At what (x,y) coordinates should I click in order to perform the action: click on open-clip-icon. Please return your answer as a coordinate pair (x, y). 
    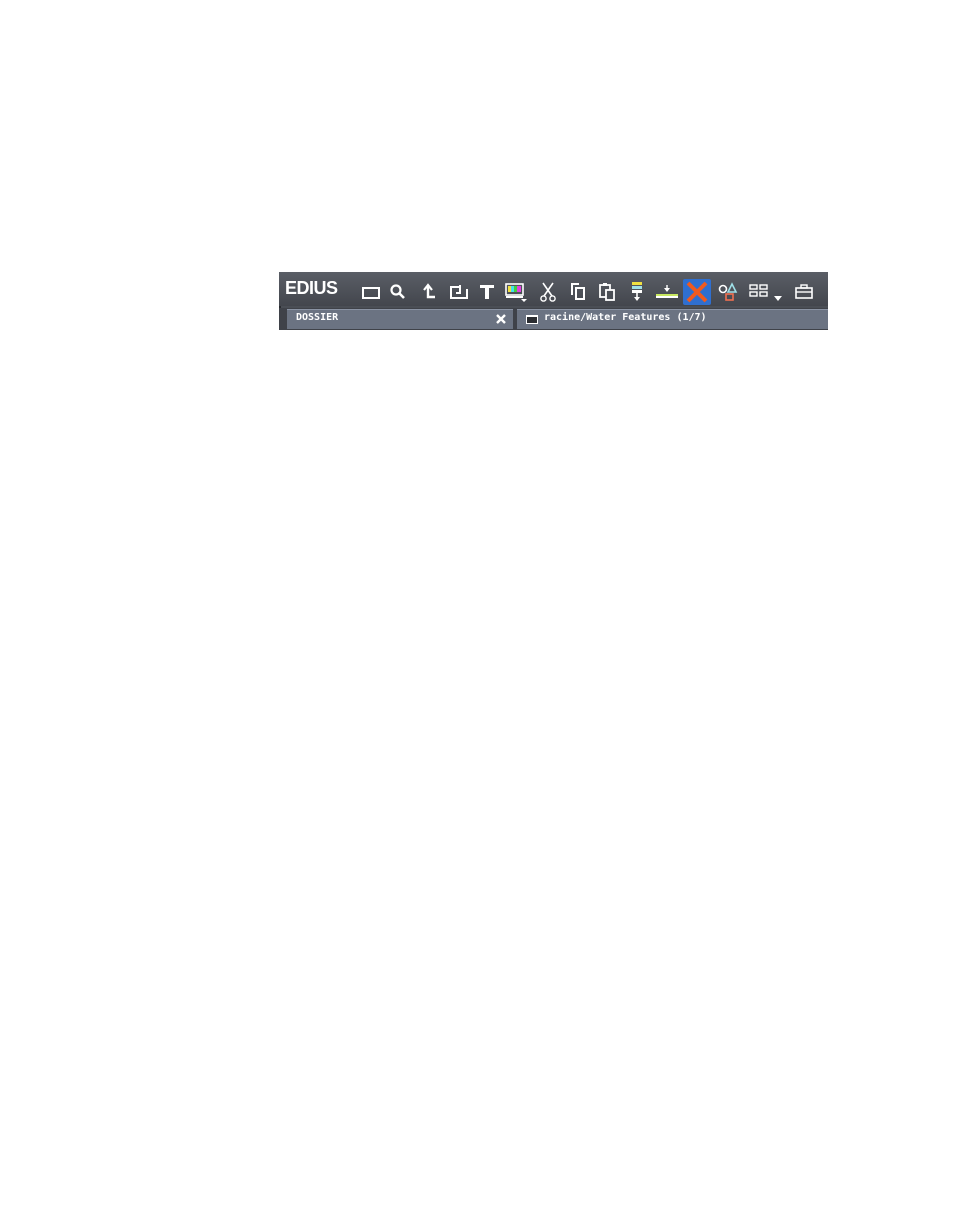
    Looking at the image, I should click on (459, 292).